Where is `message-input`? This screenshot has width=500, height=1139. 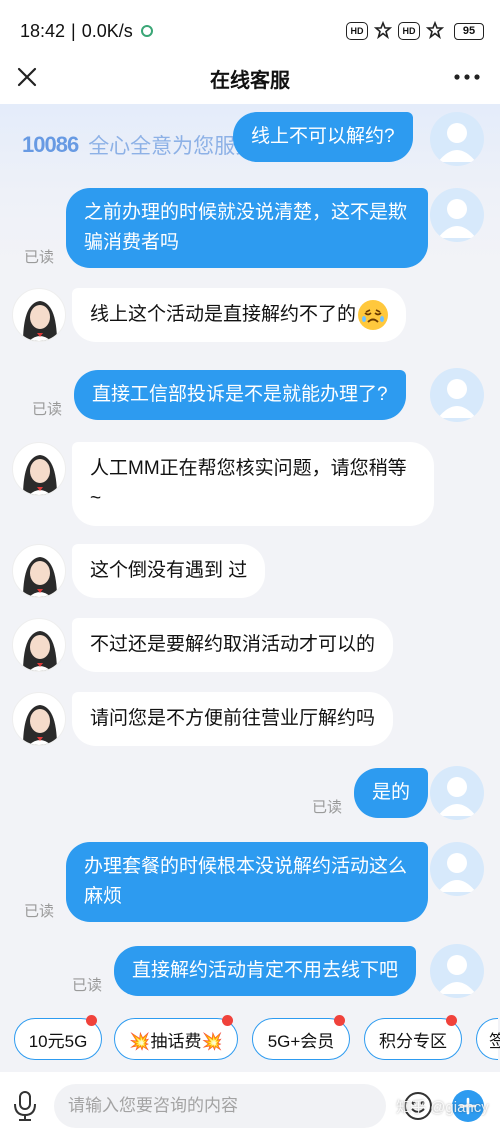 message-input is located at coordinates (220, 1106).